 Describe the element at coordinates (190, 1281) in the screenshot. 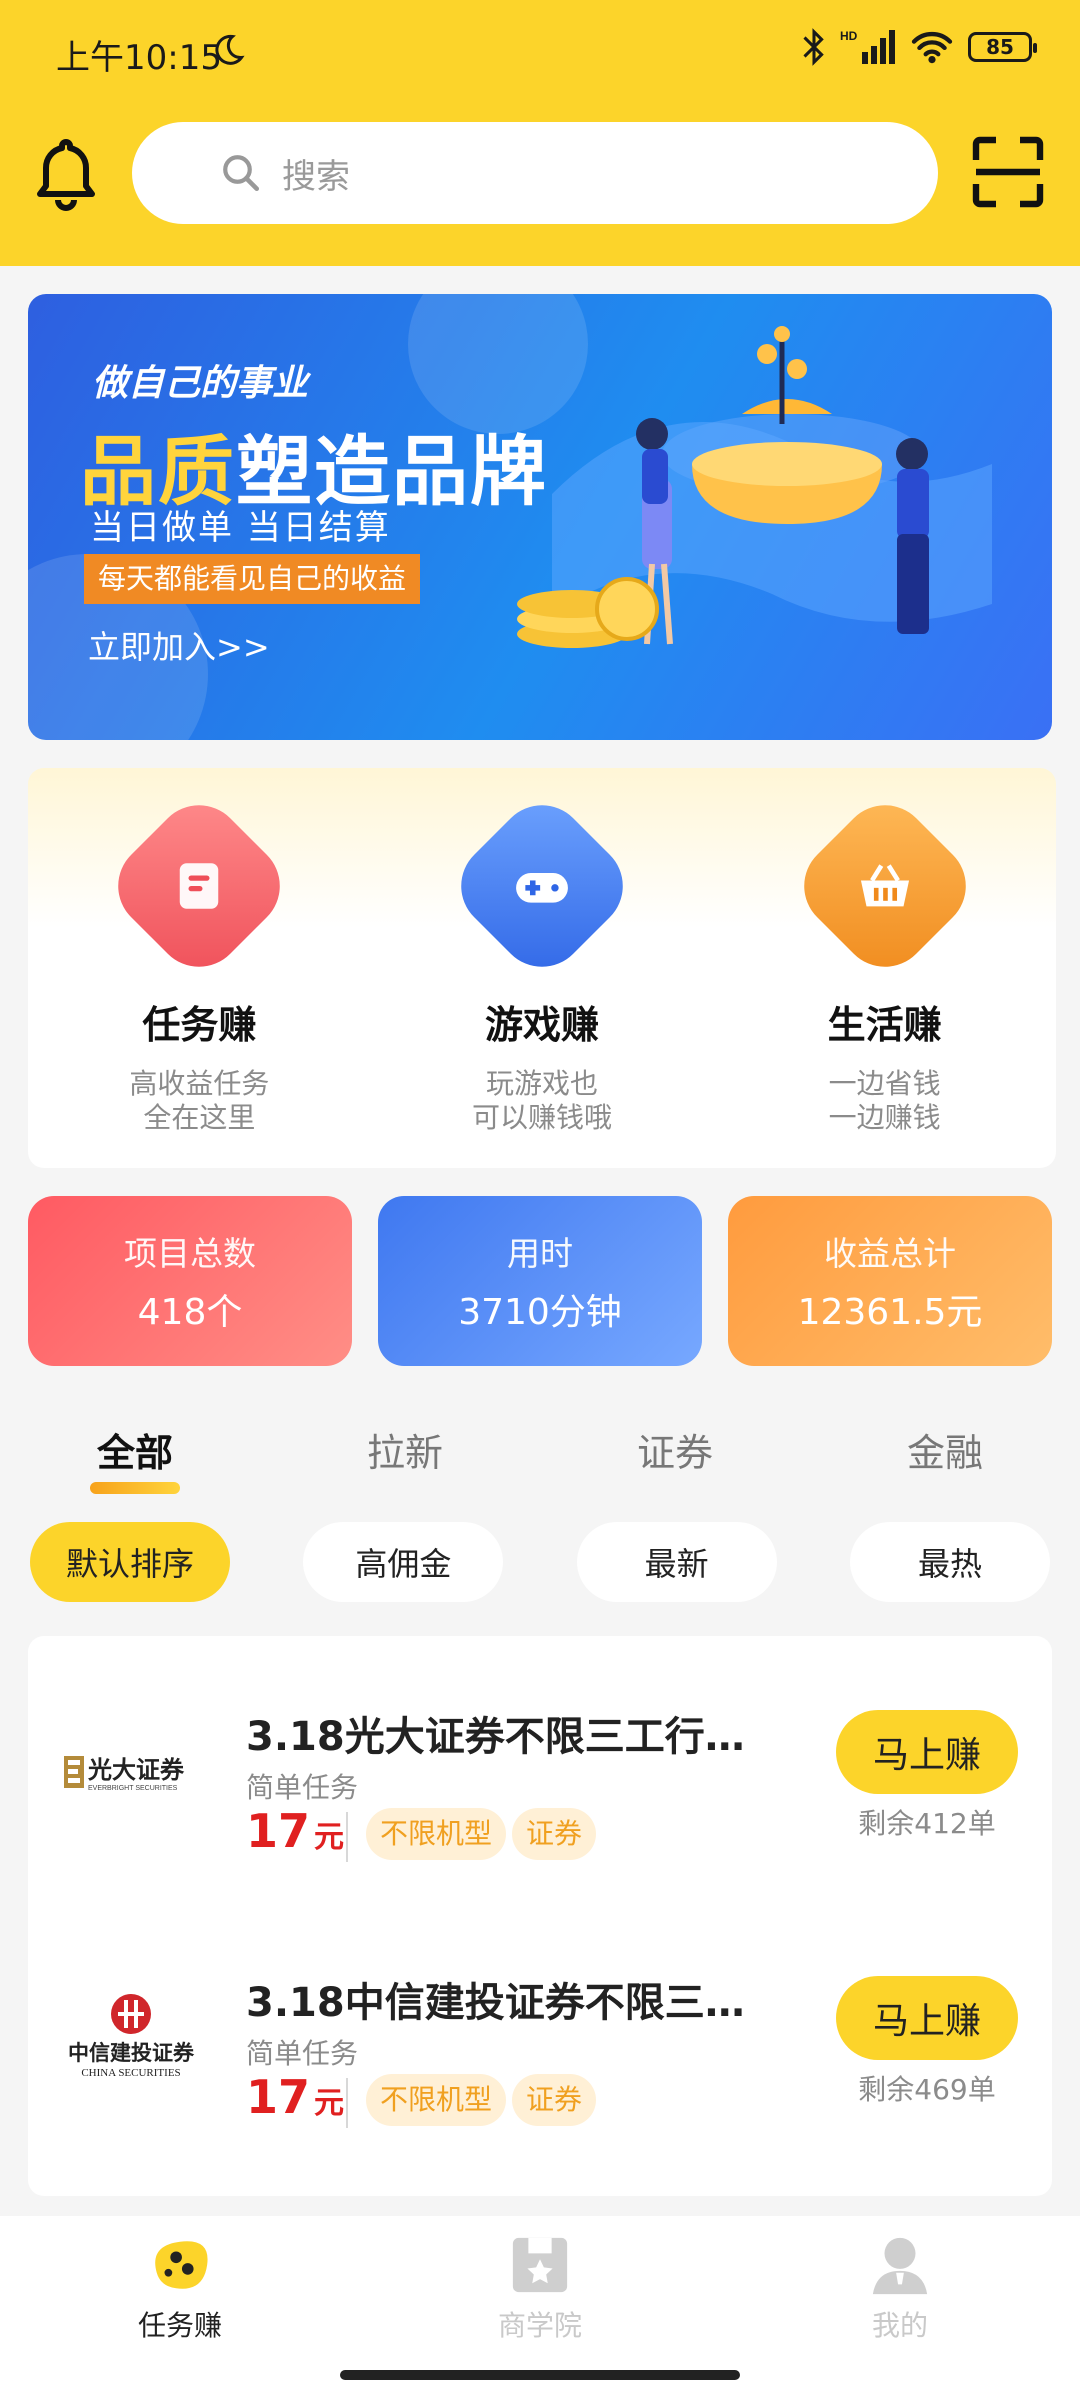

I see `stat-project-count: 项目总数 418个` at that location.